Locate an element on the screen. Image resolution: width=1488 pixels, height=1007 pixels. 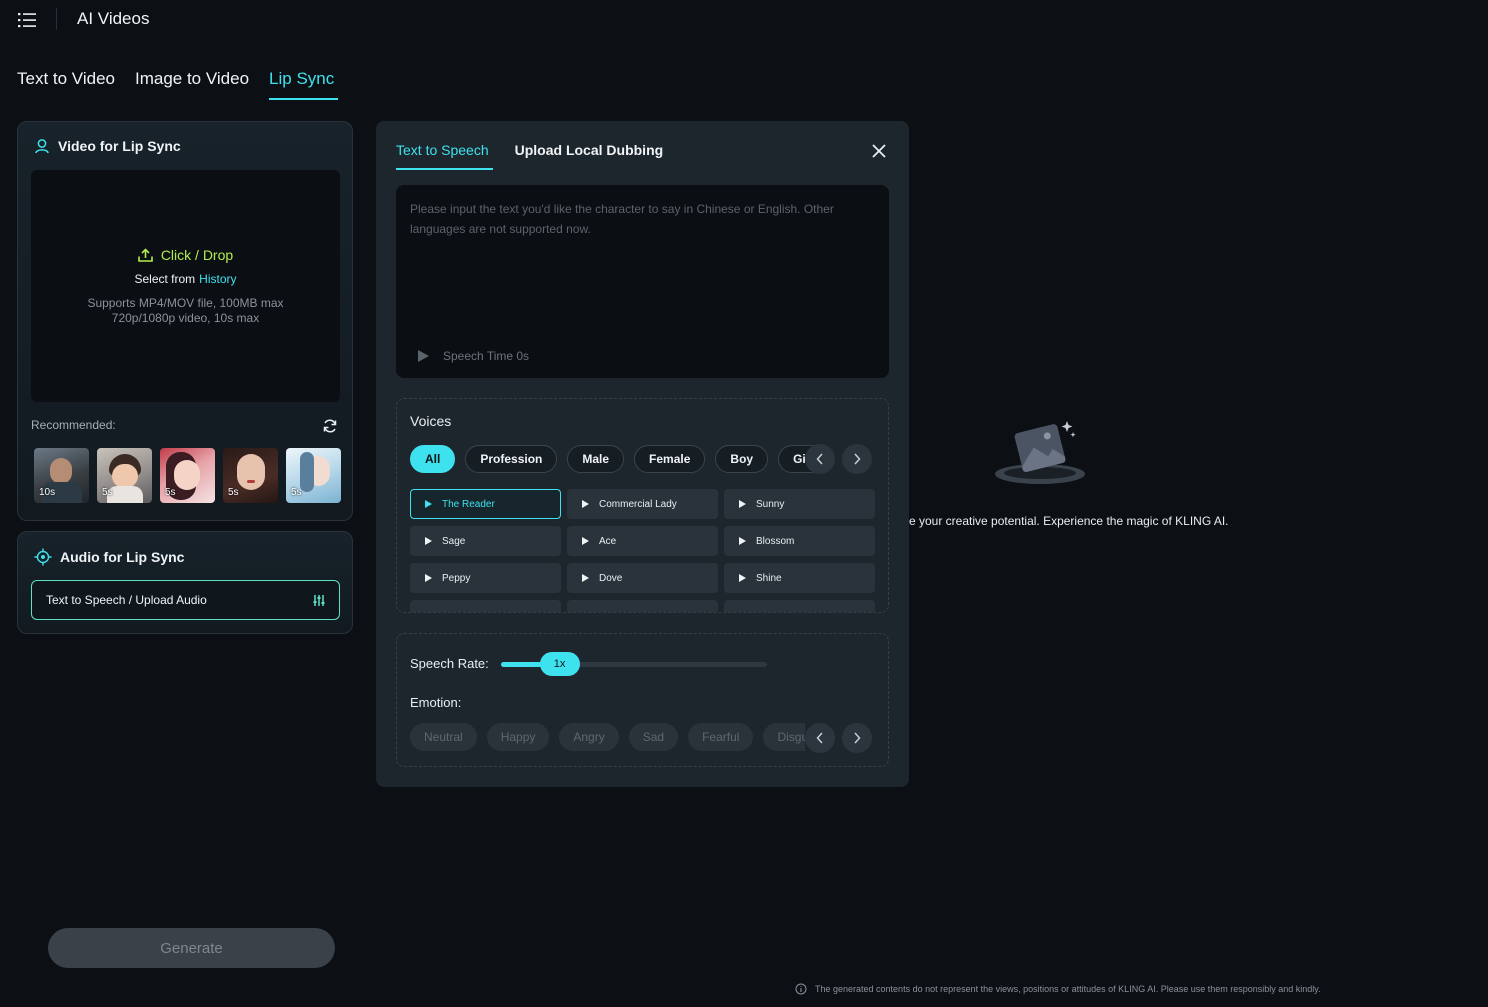
voice-sunny: Sunny is located at coordinates (799, 504).